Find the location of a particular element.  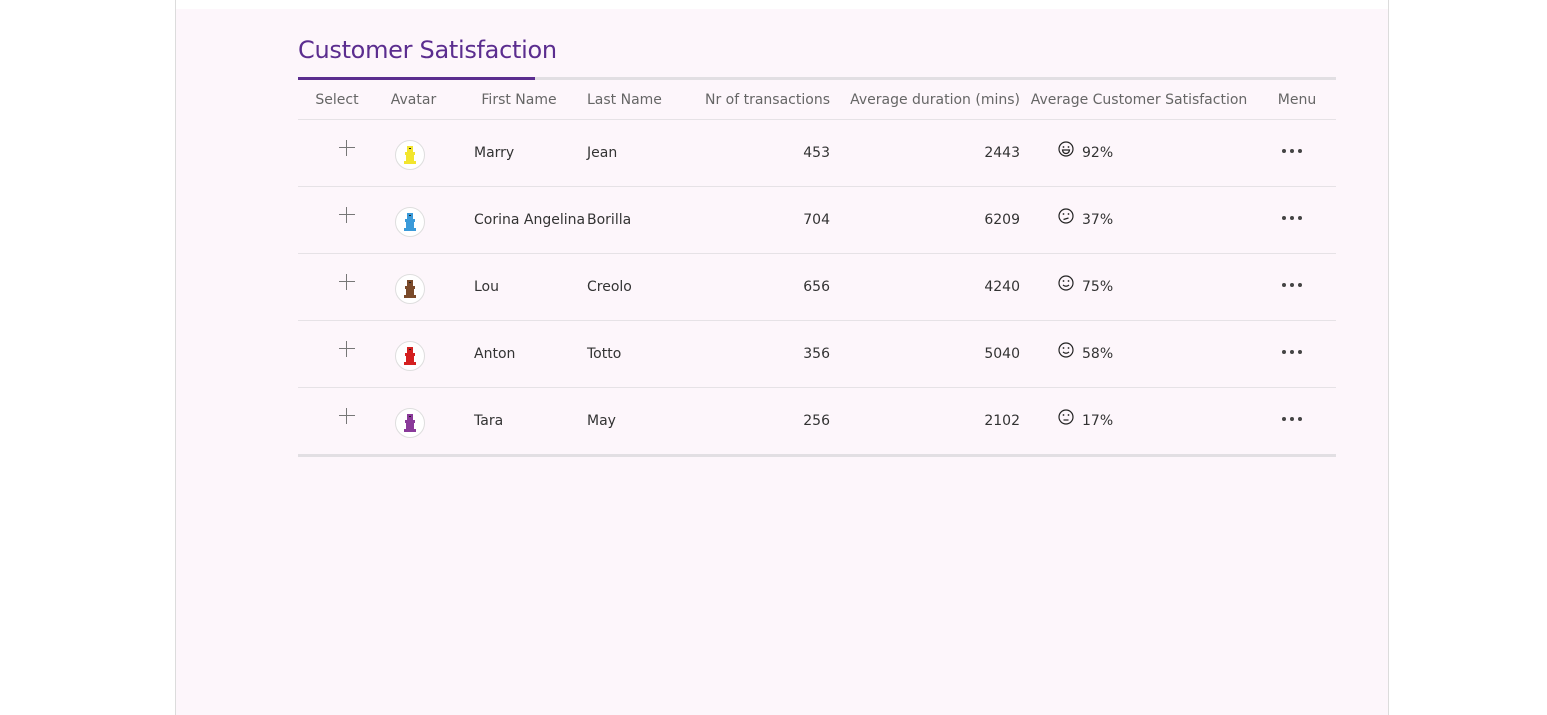

column-header-satisfaction: Average Customer Satisfaction is located at coordinates (1139, 100).